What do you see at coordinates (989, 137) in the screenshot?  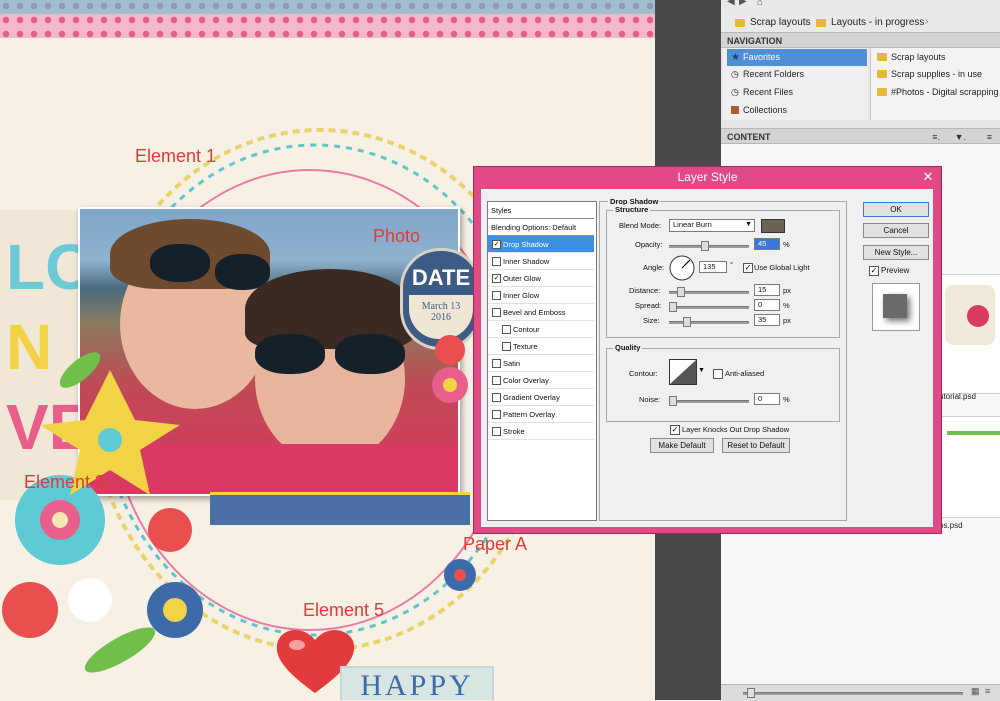 I see `menu-icon: ≡` at bounding box center [989, 137].